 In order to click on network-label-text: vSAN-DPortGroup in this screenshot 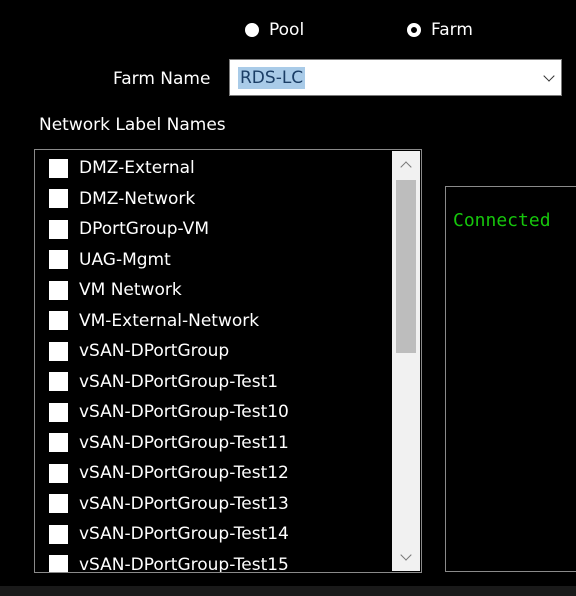, I will do `click(154, 351)`.